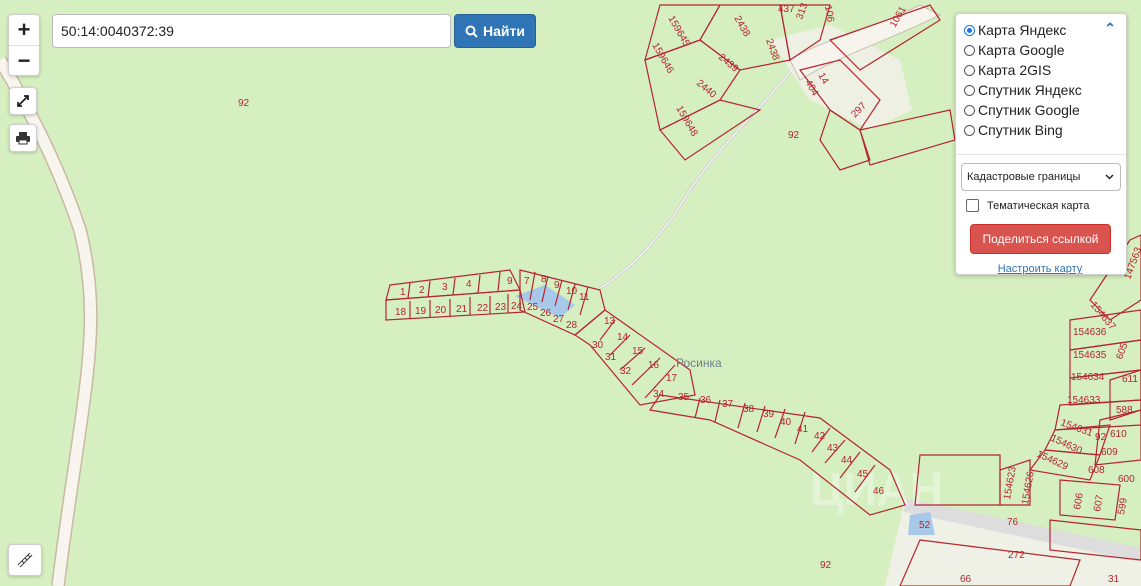  Describe the element at coordinates (728, 404) in the screenshot. I see `plot-label: 37` at that location.